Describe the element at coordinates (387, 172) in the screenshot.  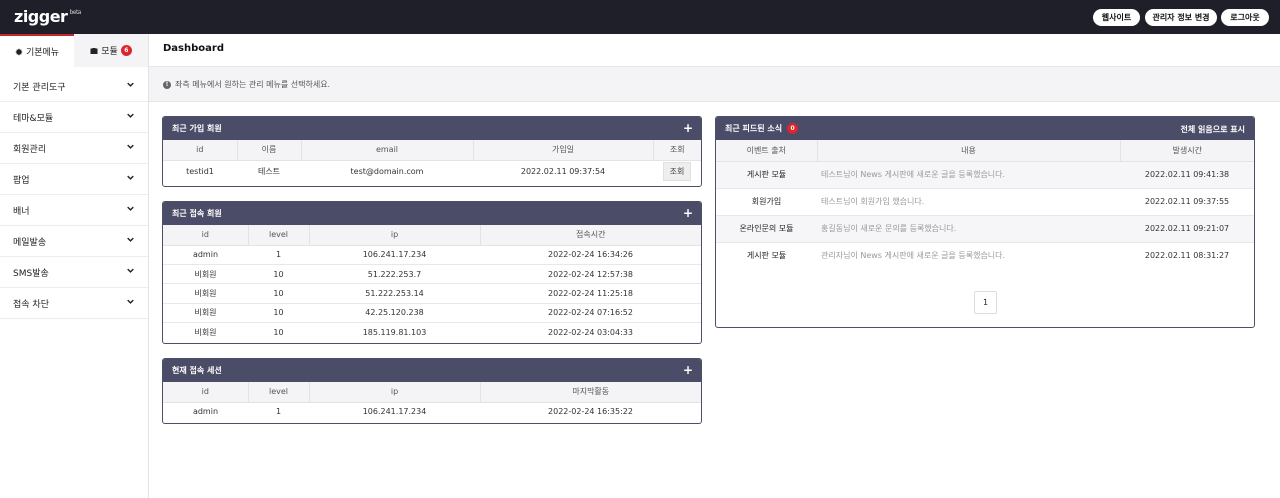
I see `cell-email: test@domain.com` at that location.